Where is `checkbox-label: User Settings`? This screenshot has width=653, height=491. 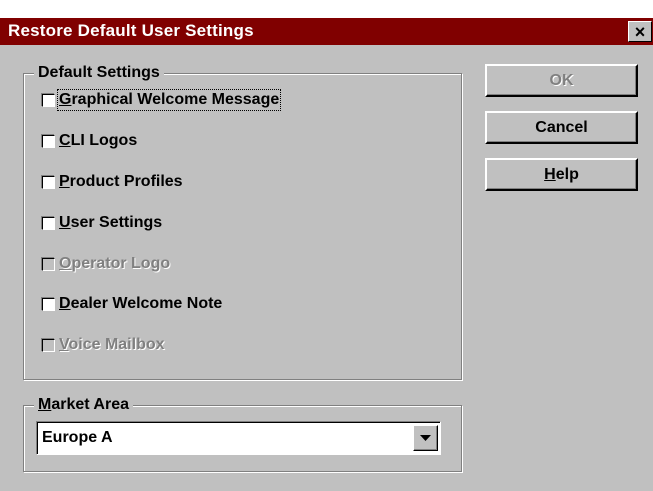 checkbox-label: User Settings is located at coordinates (111, 222).